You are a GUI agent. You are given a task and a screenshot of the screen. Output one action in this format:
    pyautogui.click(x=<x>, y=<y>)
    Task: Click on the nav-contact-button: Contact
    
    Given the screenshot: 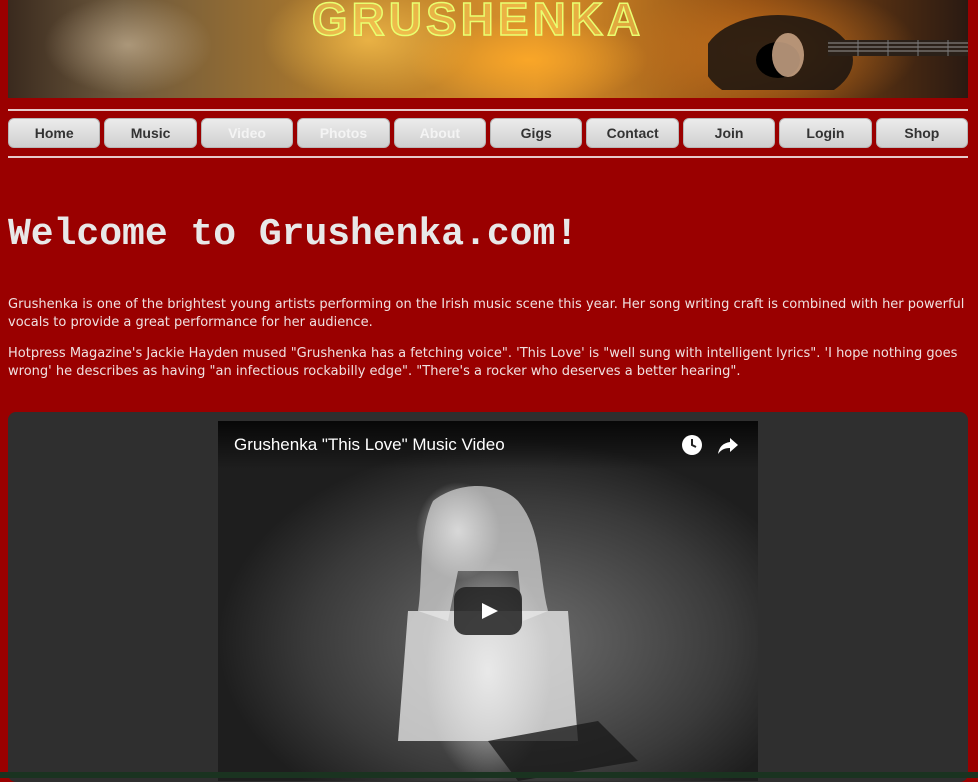 What is the action you would take?
    pyautogui.click(x=632, y=133)
    